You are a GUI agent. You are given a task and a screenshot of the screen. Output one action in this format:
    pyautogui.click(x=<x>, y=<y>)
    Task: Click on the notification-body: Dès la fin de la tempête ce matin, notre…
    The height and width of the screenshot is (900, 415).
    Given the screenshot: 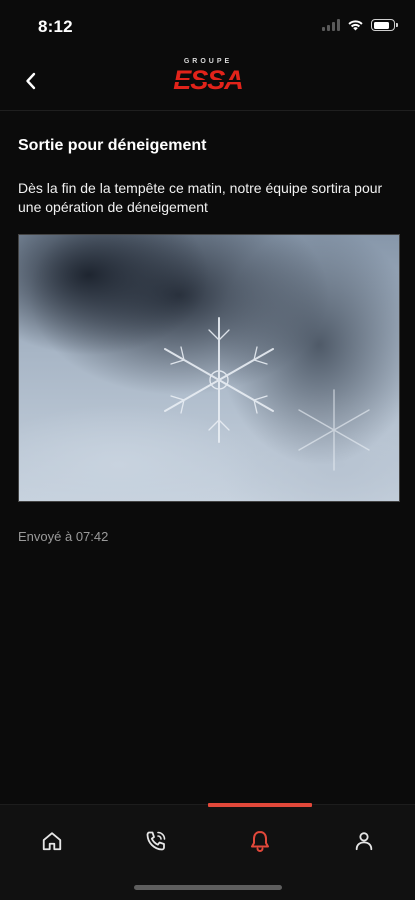 What is the action you would take?
    pyautogui.click(x=200, y=197)
    